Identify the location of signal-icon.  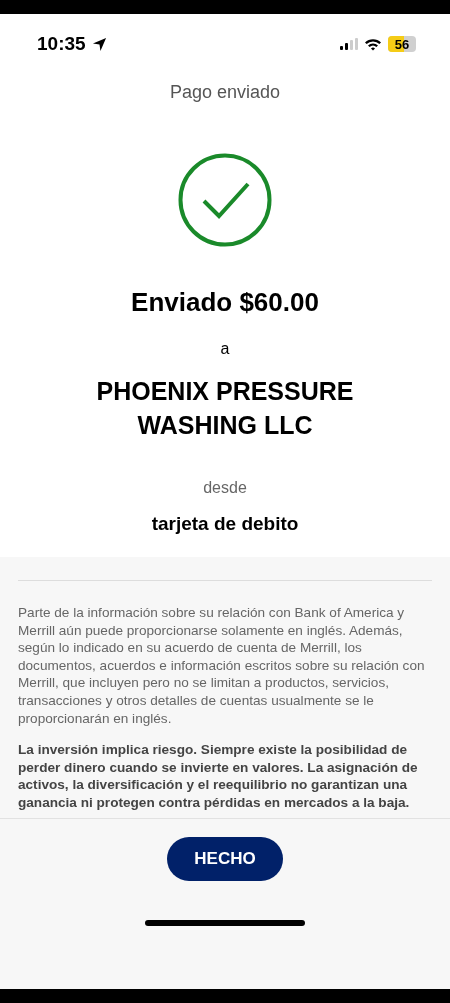
(349, 44).